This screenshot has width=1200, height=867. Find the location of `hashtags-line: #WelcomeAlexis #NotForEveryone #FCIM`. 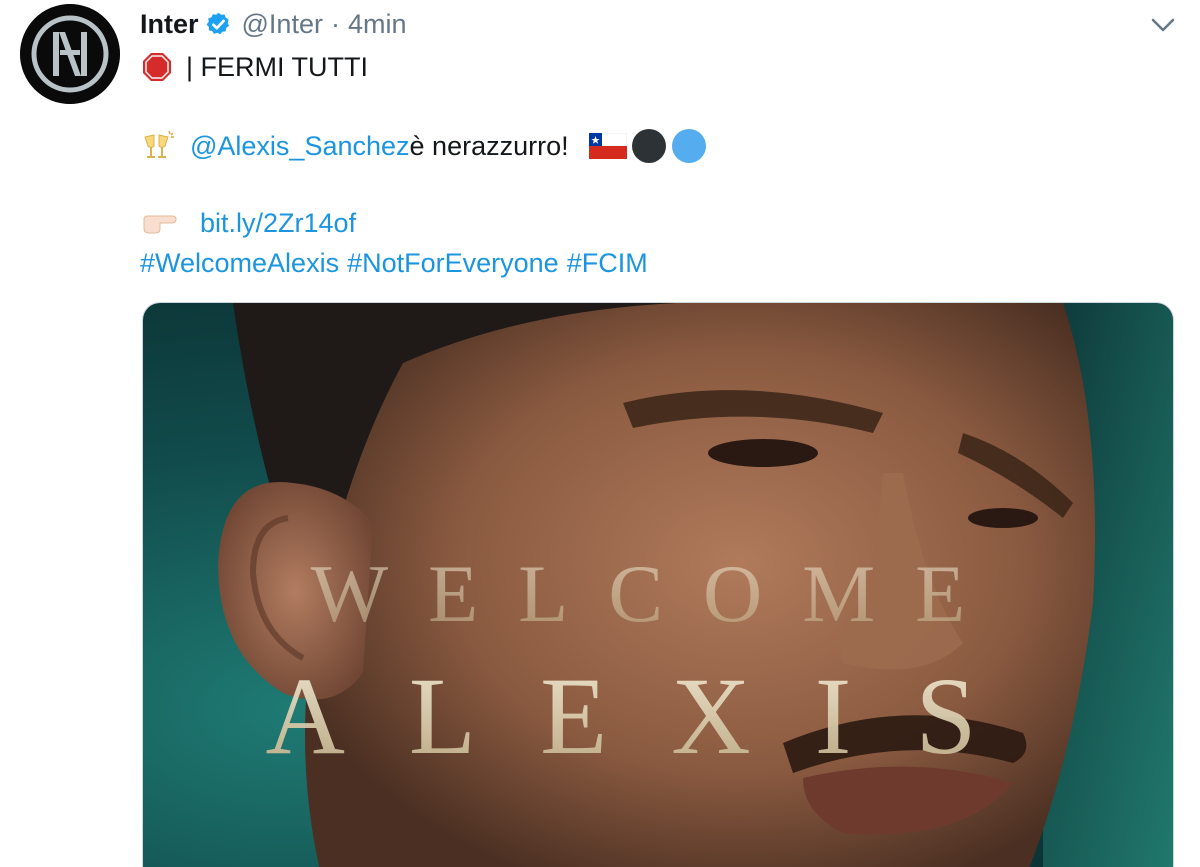

hashtags-line: #WelcomeAlexis #NotForEveryone #FCIM is located at coordinates (394, 263).